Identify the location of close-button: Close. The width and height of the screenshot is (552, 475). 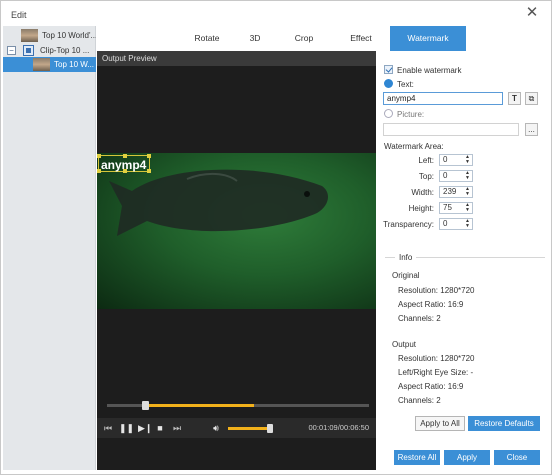
(517, 457).